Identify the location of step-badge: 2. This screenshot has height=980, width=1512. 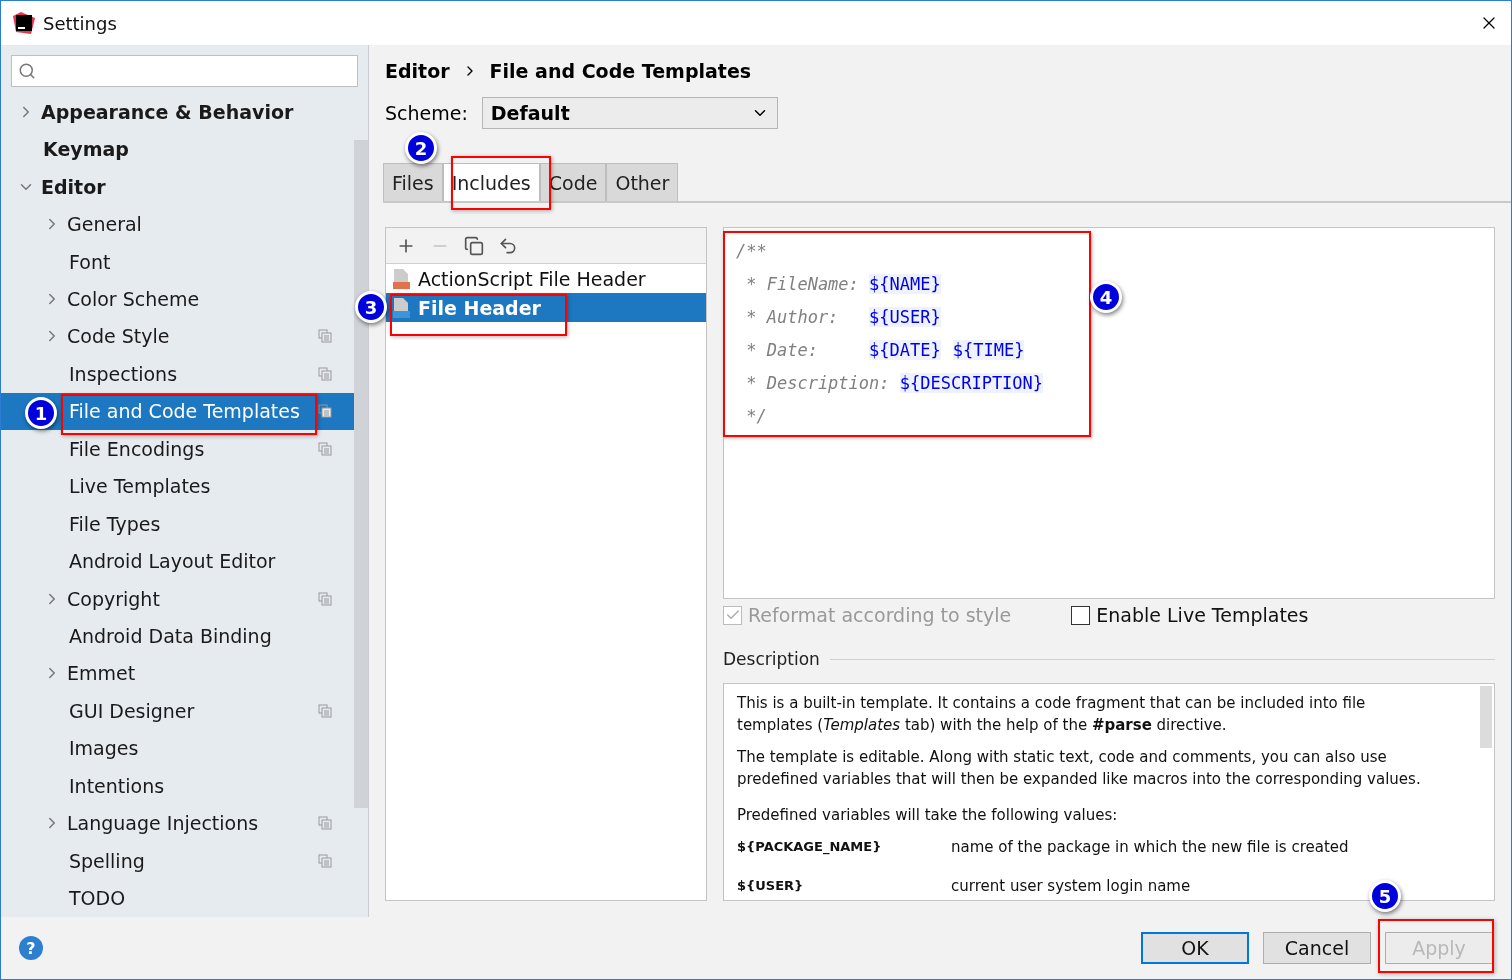
(421, 148).